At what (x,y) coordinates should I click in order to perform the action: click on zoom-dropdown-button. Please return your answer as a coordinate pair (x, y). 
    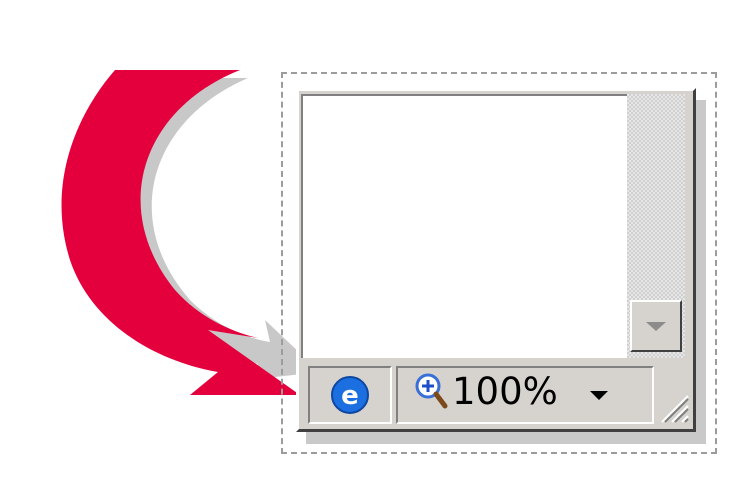
    Looking at the image, I should click on (599, 395).